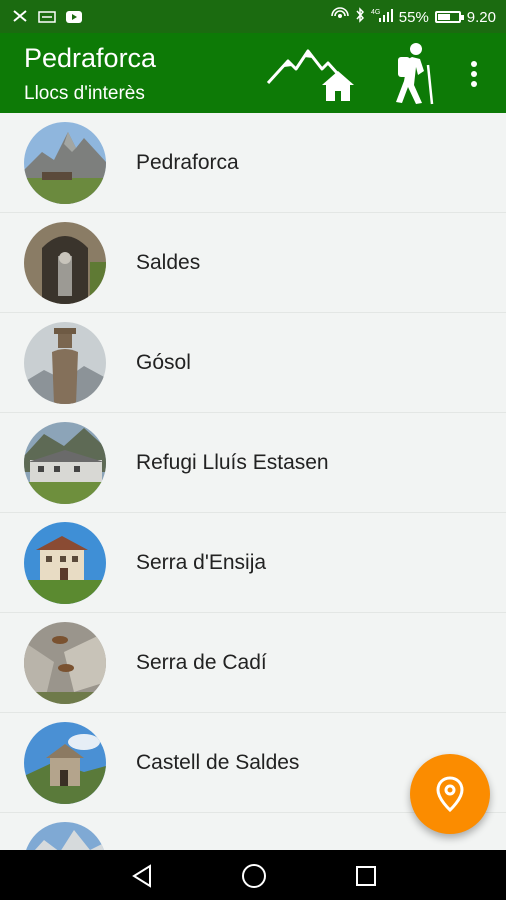 This screenshot has width=506, height=900. What do you see at coordinates (339, 17) in the screenshot?
I see `nfc-icon` at bounding box center [339, 17].